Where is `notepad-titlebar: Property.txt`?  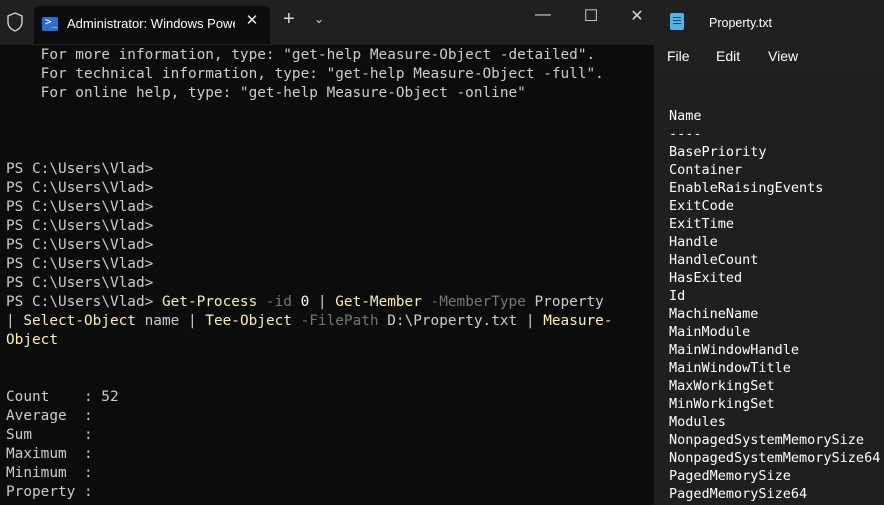
notepad-titlebar: Property.txt is located at coordinates (769, 22).